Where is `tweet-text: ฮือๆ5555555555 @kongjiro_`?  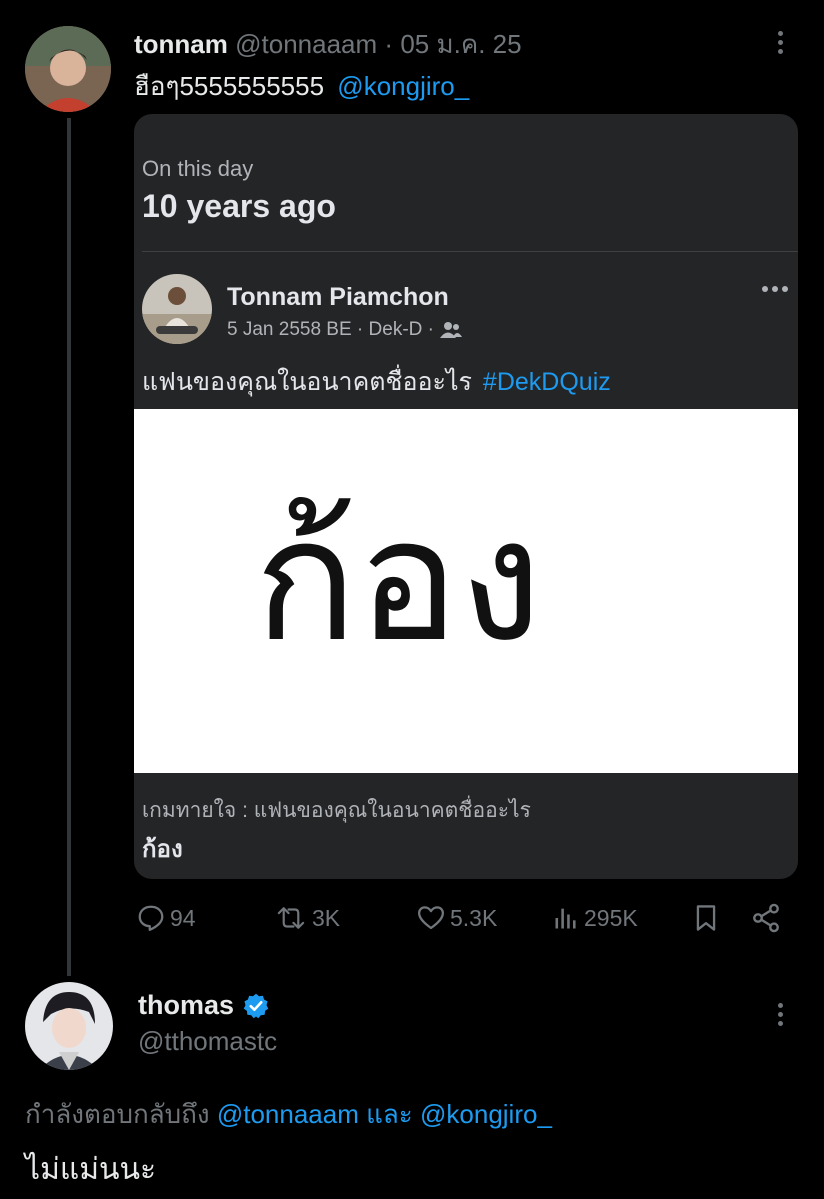 tweet-text: ฮือๆ5555555555 @kongjiro_ is located at coordinates (301, 86).